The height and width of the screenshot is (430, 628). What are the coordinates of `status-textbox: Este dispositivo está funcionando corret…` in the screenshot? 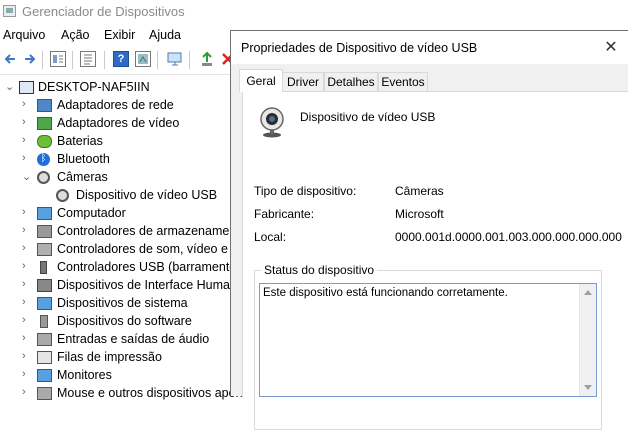 It's located at (428, 340).